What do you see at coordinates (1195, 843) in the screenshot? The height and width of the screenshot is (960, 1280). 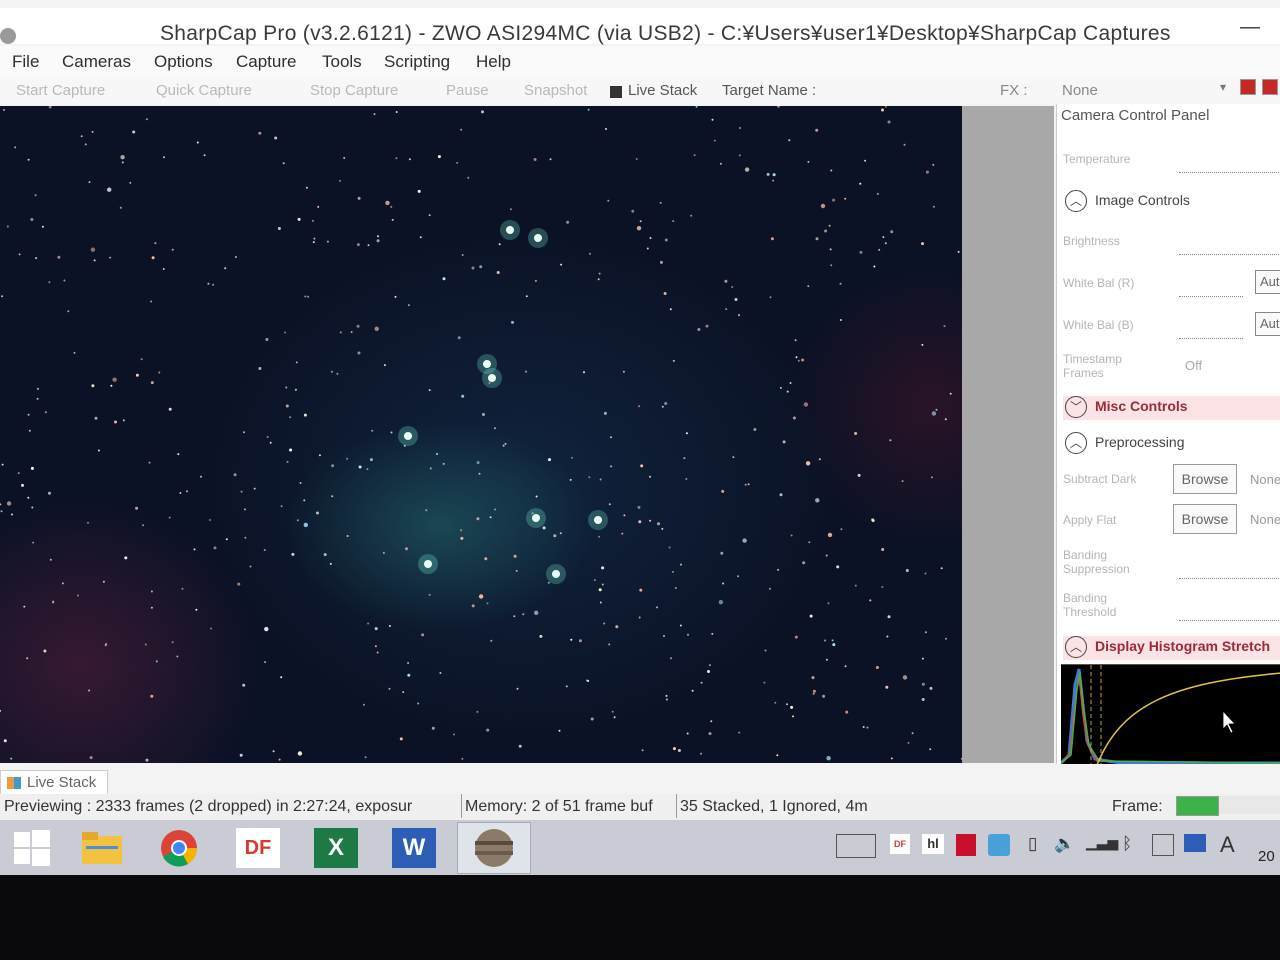 I see `display-icon` at bounding box center [1195, 843].